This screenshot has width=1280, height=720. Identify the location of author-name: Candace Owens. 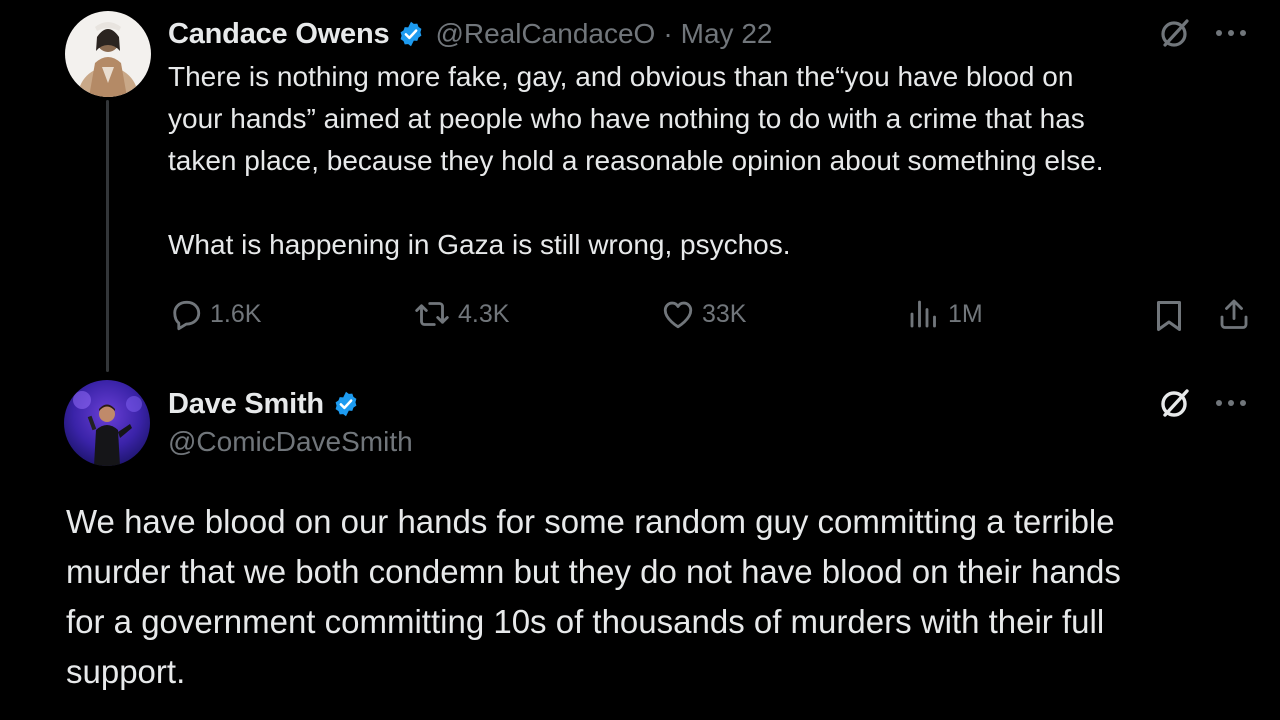
(279, 34).